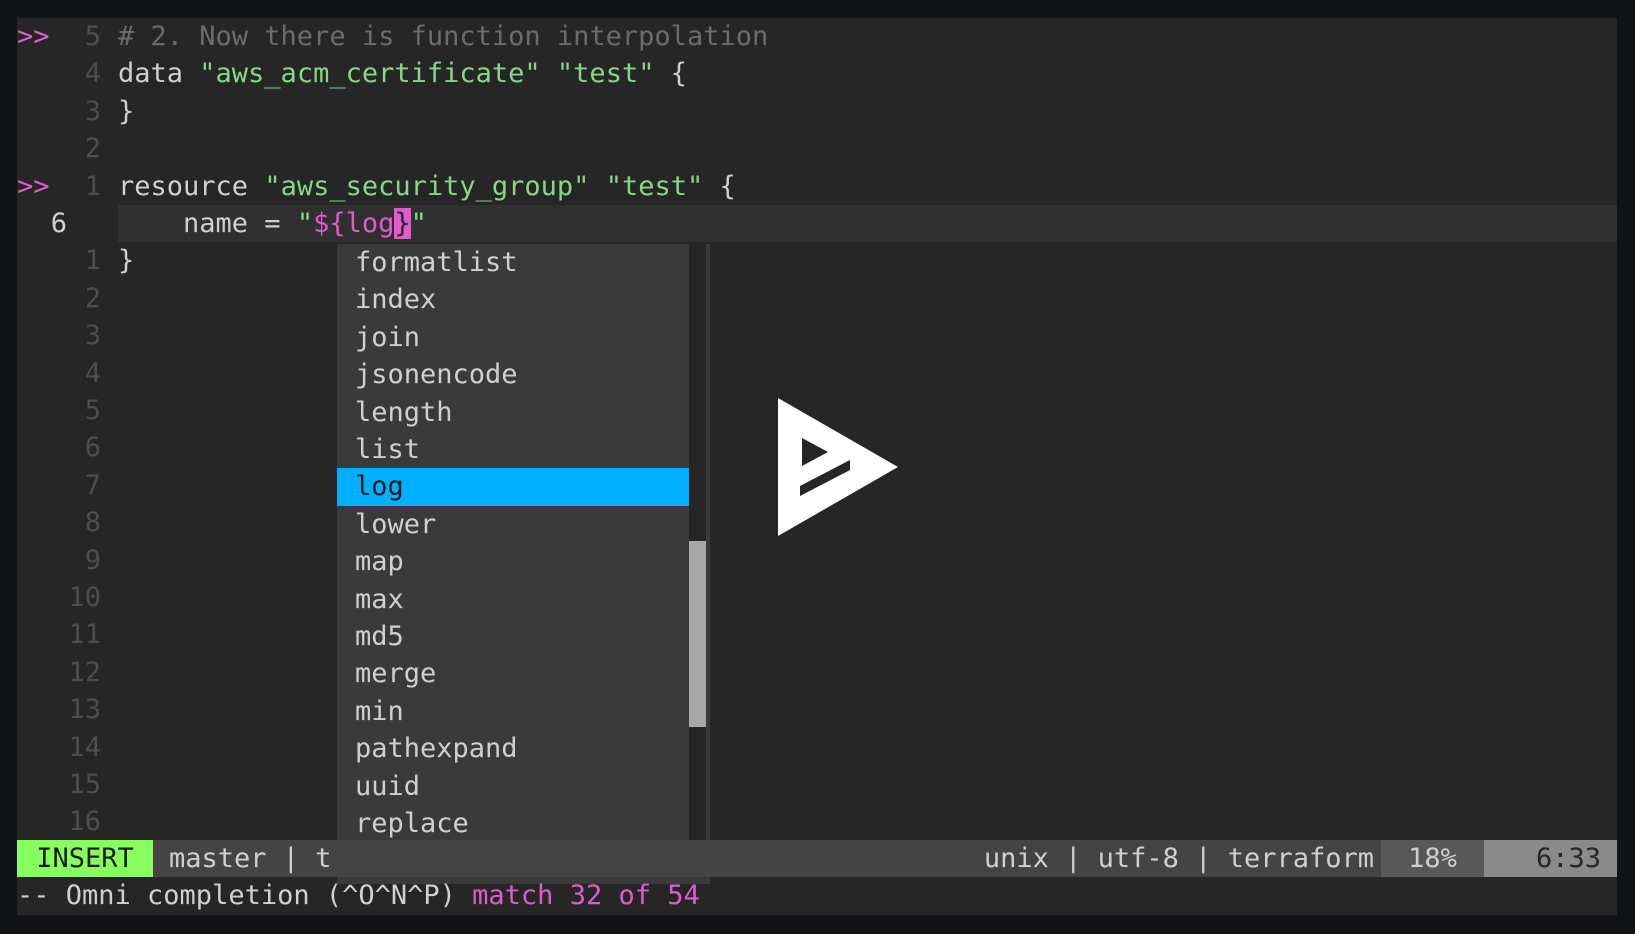 The width and height of the screenshot is (1635, 934). Describe the element at coordinates (817, 560) in the screenshot. I see `editor-line: 9` at that location.